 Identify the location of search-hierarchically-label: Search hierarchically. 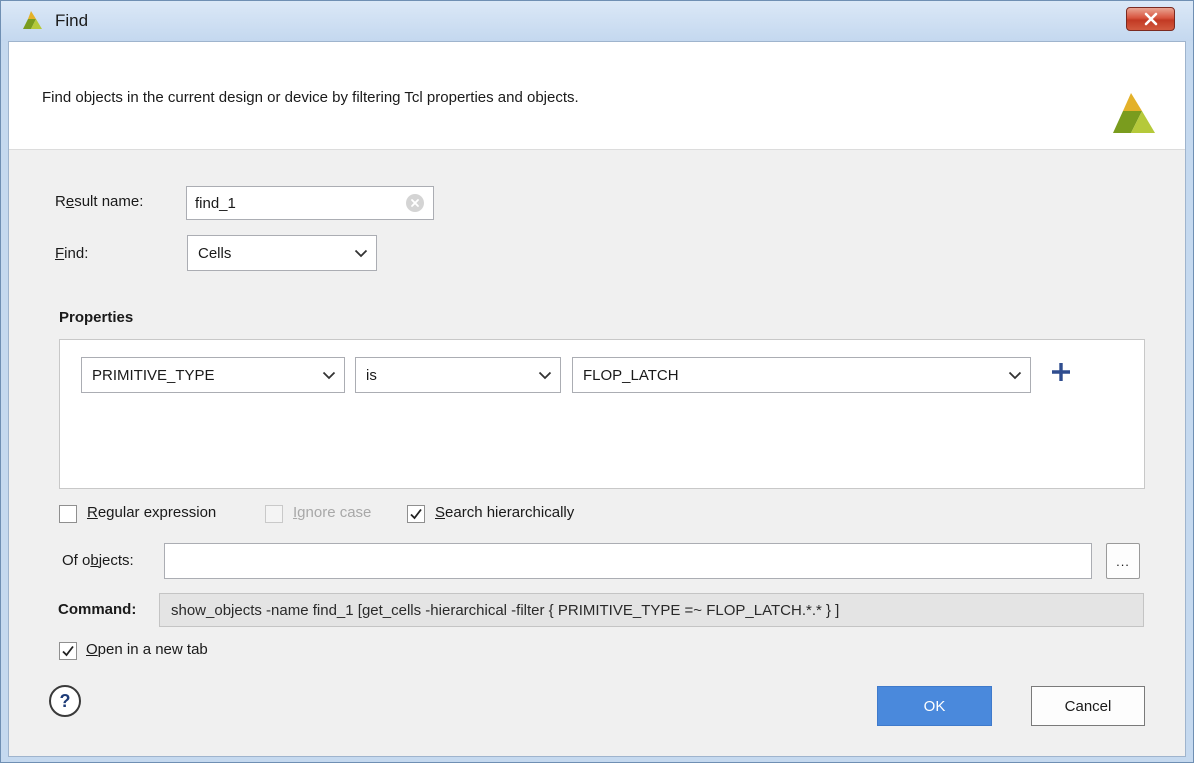
(505, 512).